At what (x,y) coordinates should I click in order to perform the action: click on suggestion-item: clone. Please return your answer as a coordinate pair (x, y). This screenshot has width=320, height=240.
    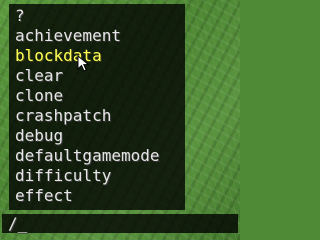
    Looking at the image, I should click on (39, 95).